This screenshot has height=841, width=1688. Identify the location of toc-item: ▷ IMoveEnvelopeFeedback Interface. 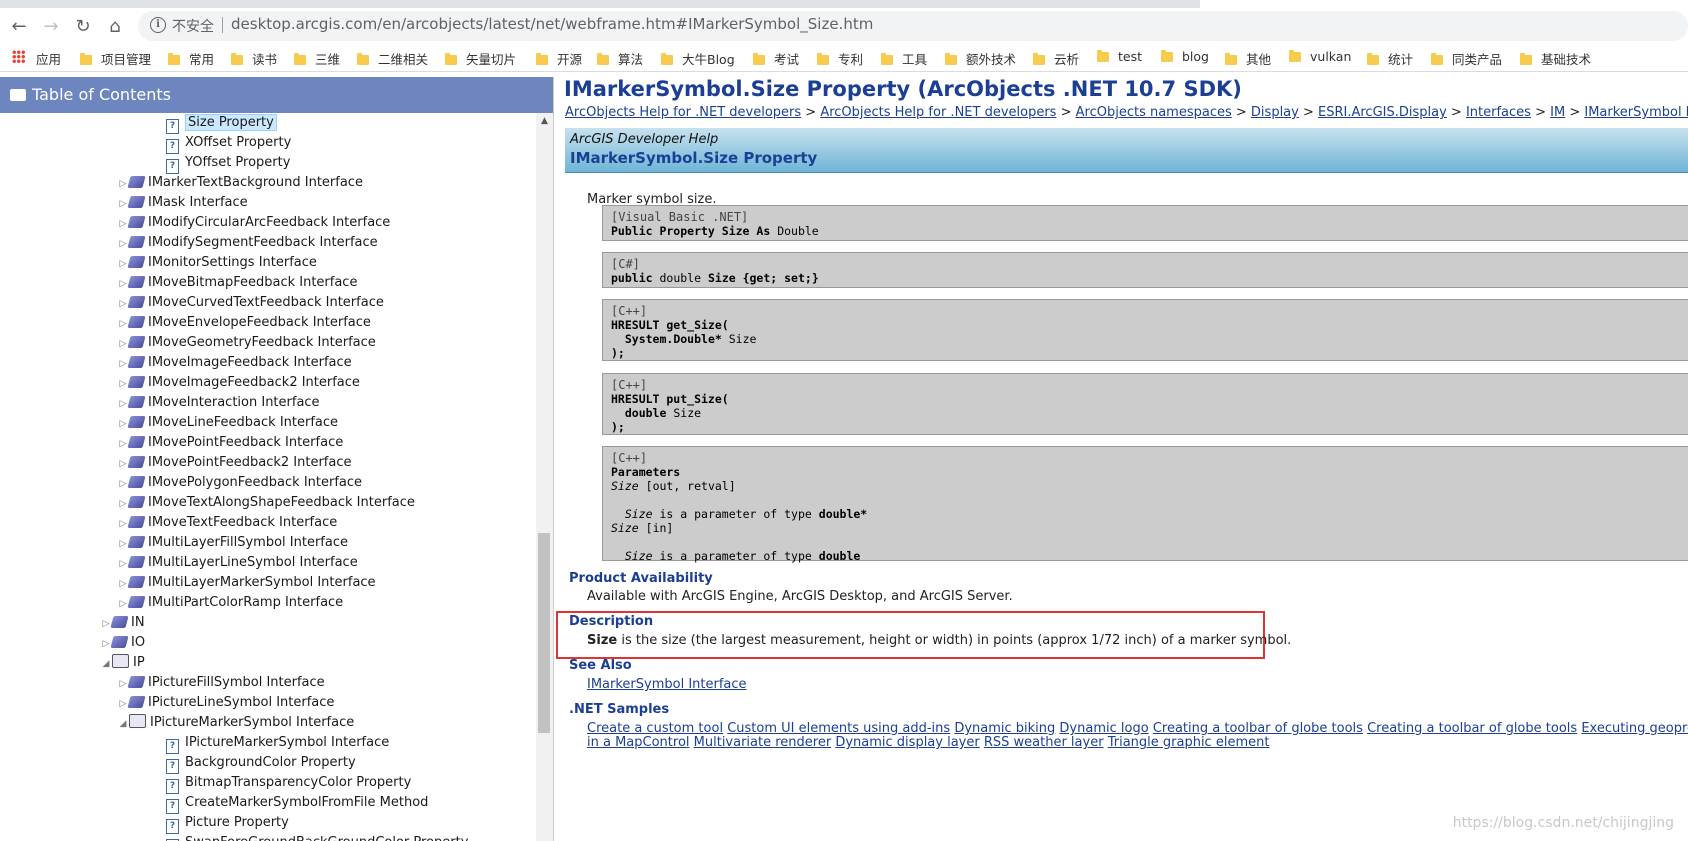
(244, 323).